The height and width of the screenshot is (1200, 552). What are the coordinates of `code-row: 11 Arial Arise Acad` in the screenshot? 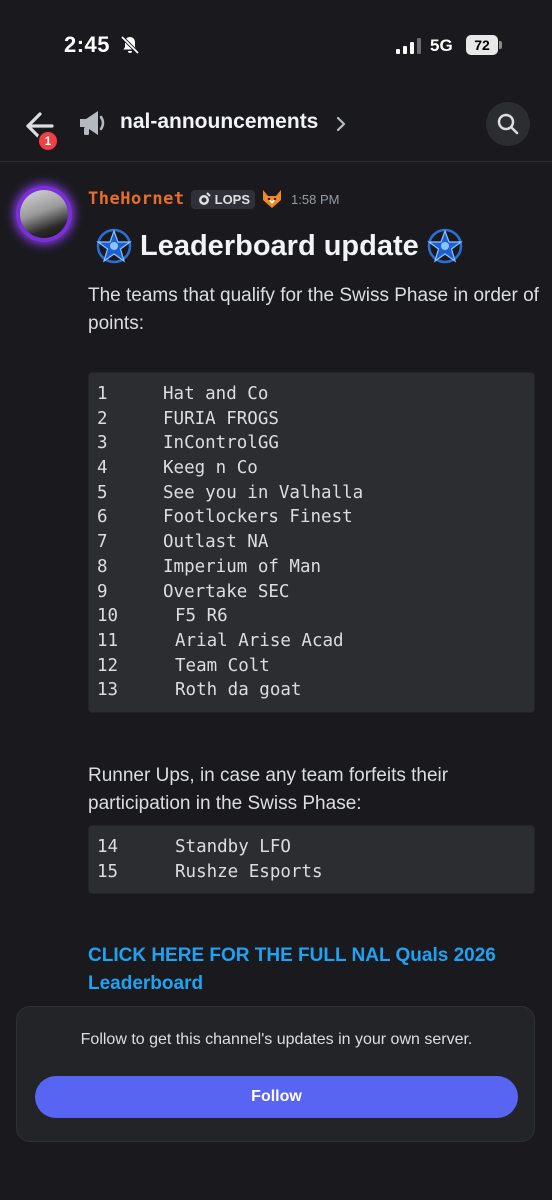 It's located at (311, 641).